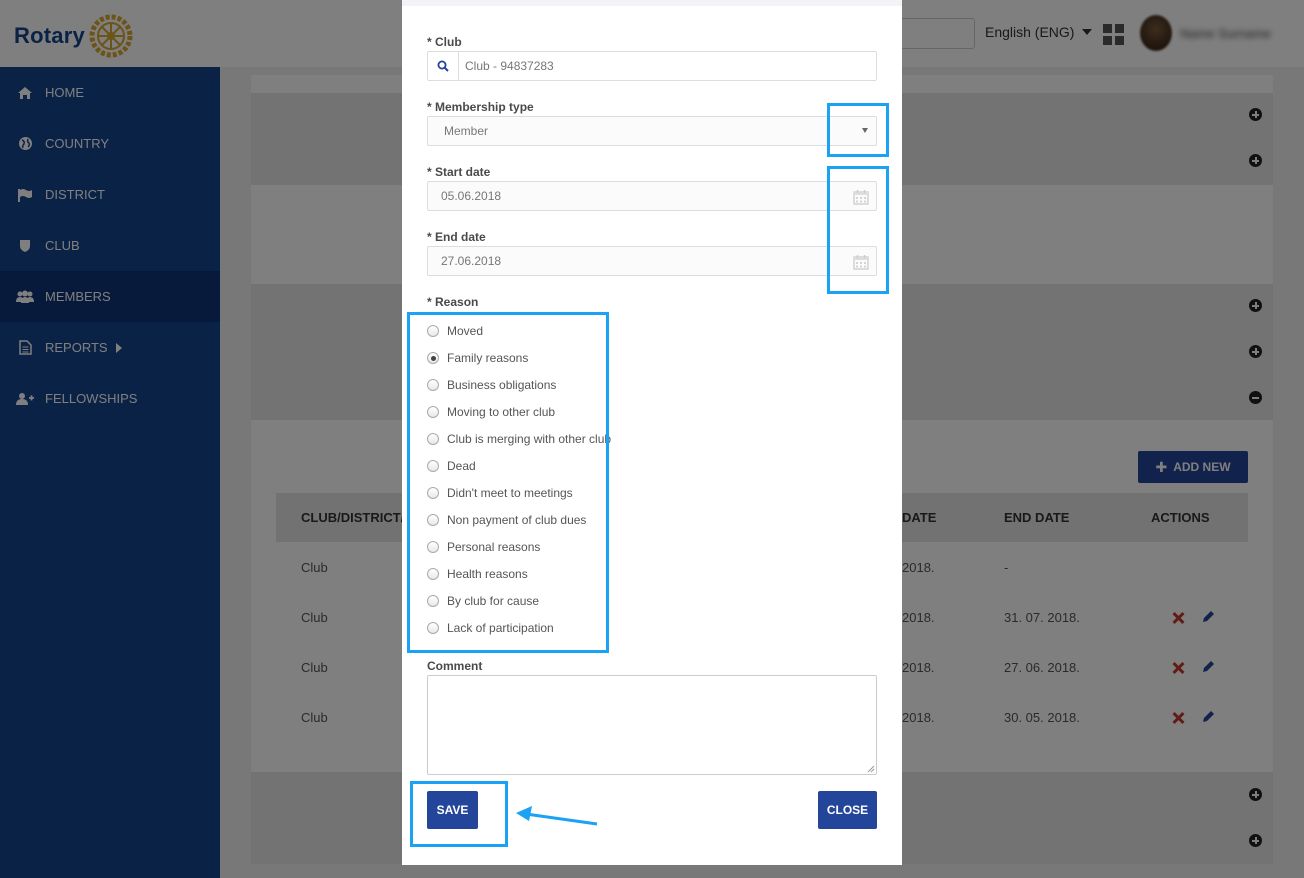  What do you see at coordinates (847, 810) in the screenshot?
I see `close-button: CLOSE` at bounding box center [847, 810].